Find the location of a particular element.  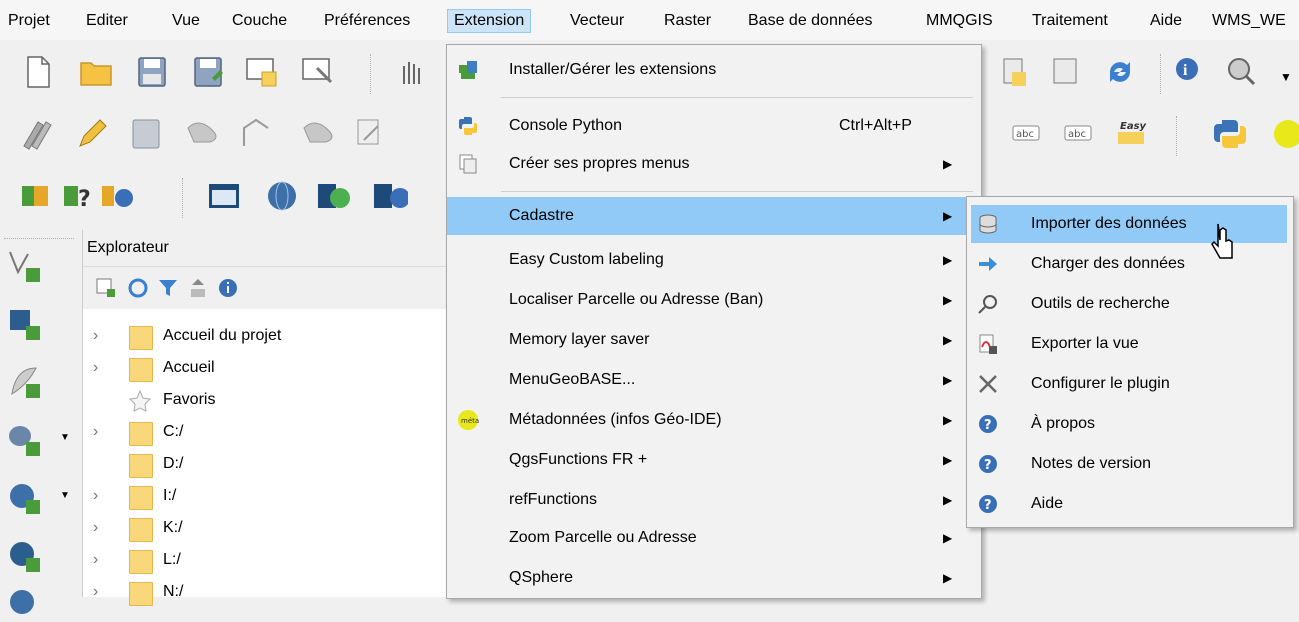

pencil-icon is located at coordinates (90, 134).